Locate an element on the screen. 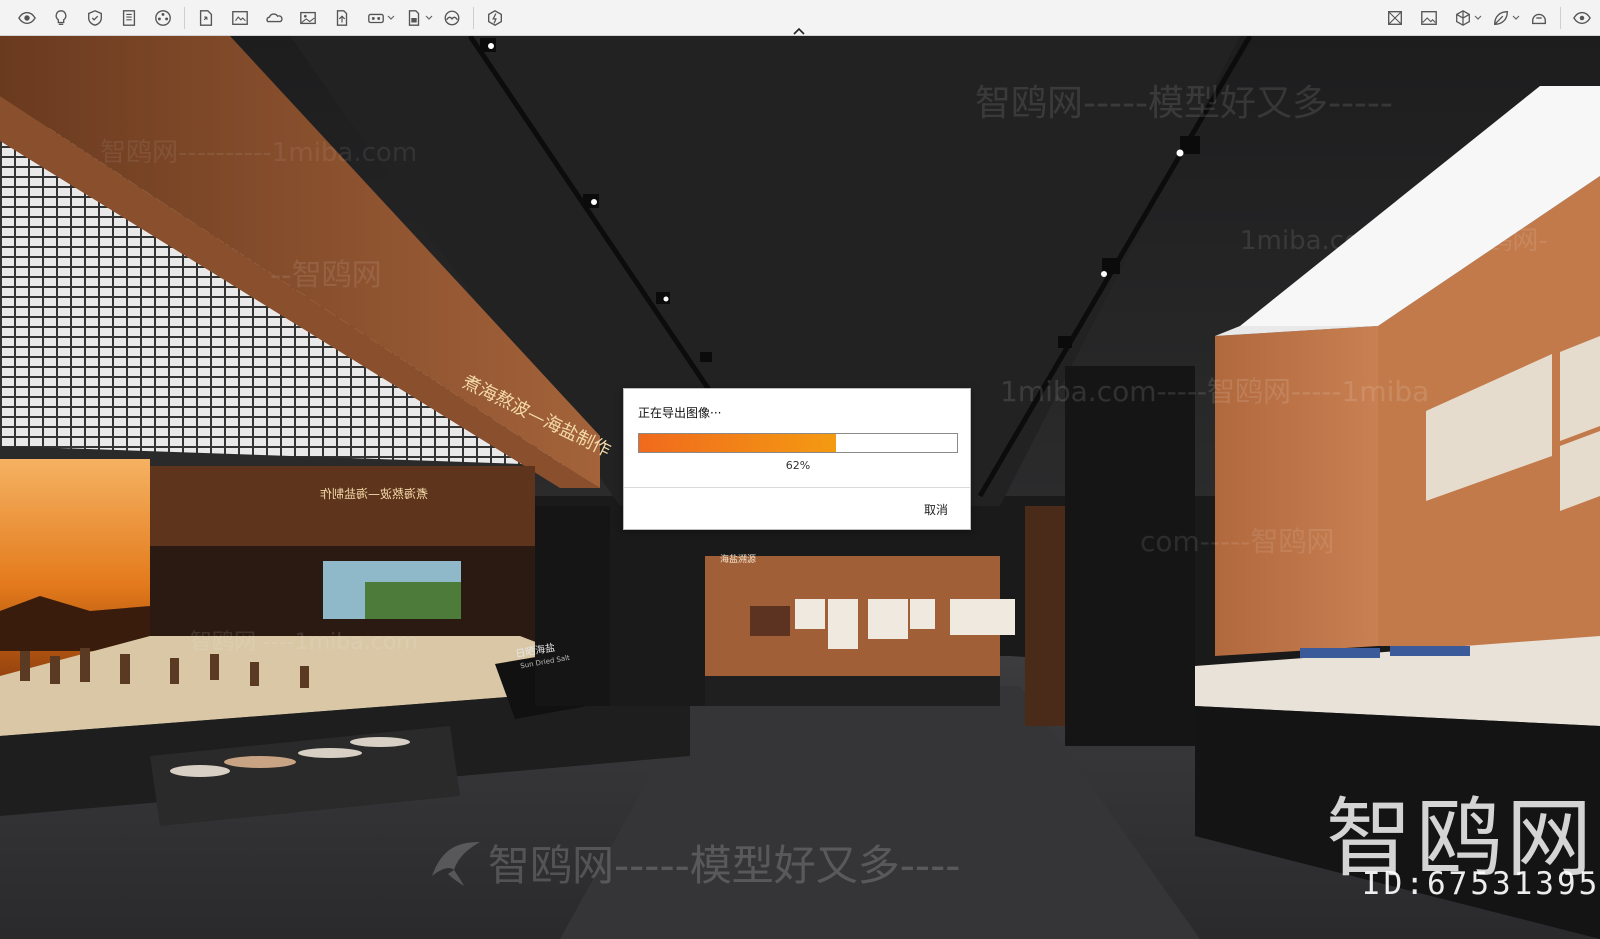 The width and height of the screenshot is (1600, 939). toolbar-left-group is located at coordinates (261, 18).